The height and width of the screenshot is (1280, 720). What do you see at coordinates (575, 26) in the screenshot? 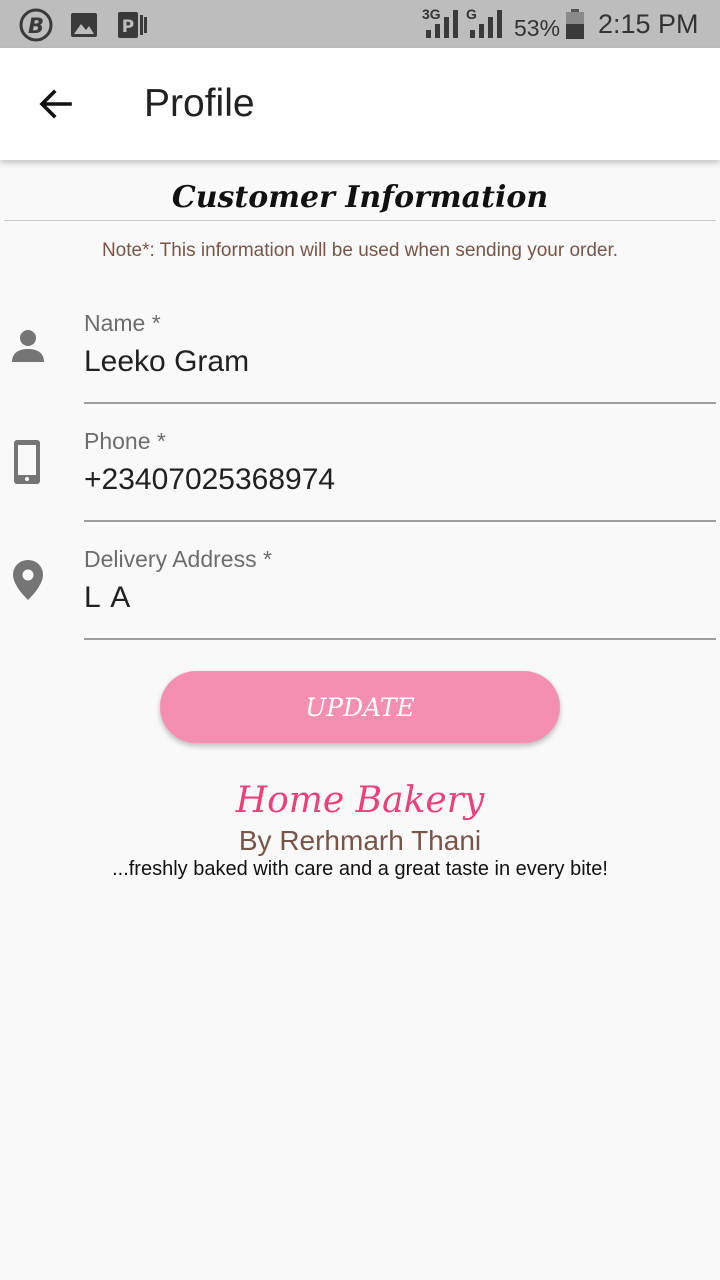
I see `battery-icon` at bounding box center [575, 26].